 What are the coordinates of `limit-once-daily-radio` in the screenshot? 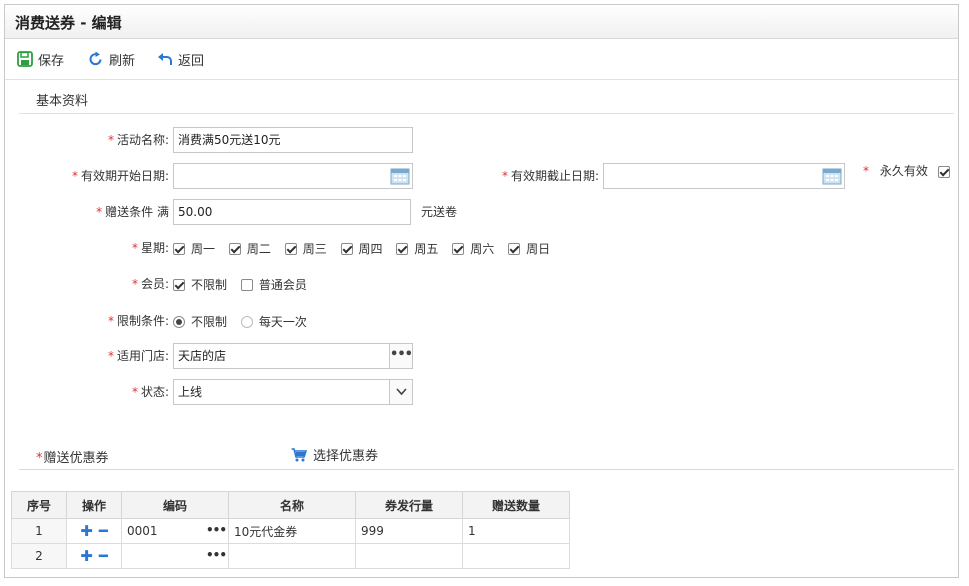 It's located at (246, 321).